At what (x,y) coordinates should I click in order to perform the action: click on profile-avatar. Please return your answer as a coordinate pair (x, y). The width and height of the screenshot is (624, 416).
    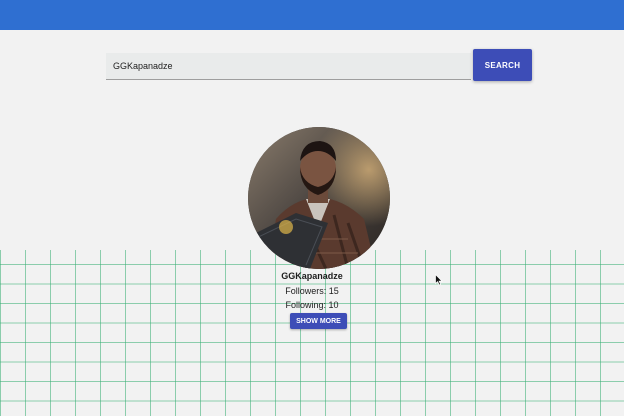
    Looking at the image, I should click on (319, 198).